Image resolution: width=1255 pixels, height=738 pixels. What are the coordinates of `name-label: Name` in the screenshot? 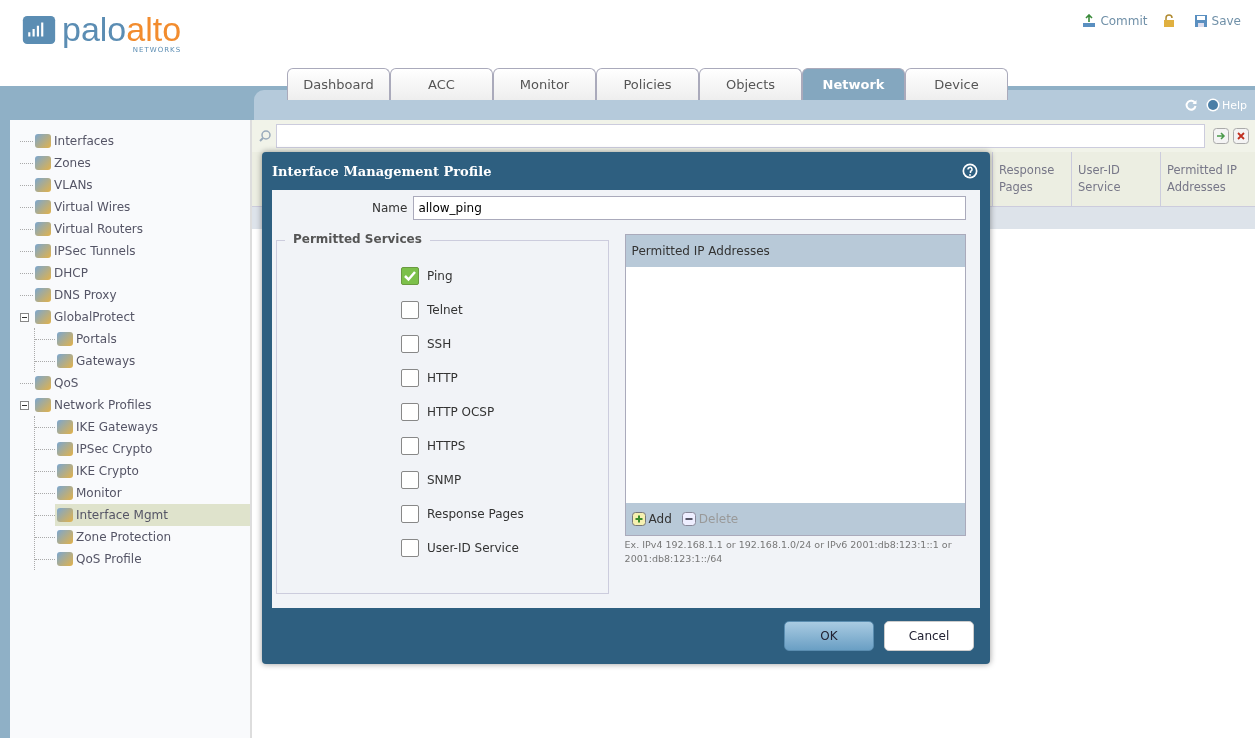 It's located at (390, 208).